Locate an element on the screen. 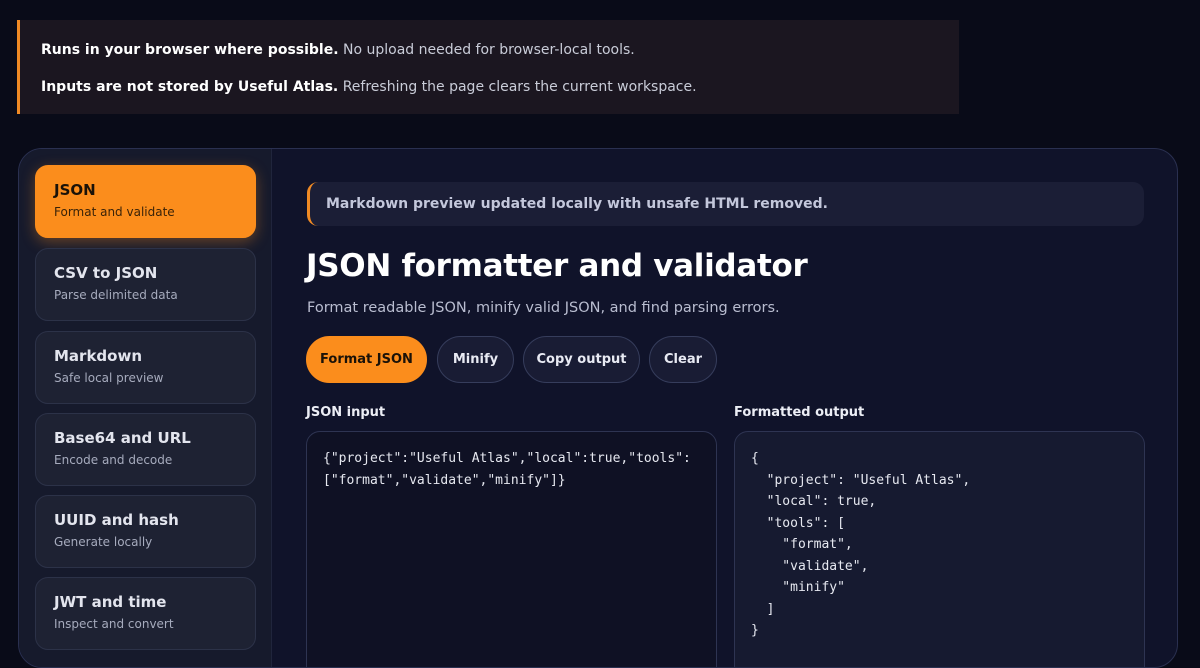 The width and height of the screenshot is (1200, 668). sidebar-item-title: CSV to JSON is located at coordinates (106, 273).